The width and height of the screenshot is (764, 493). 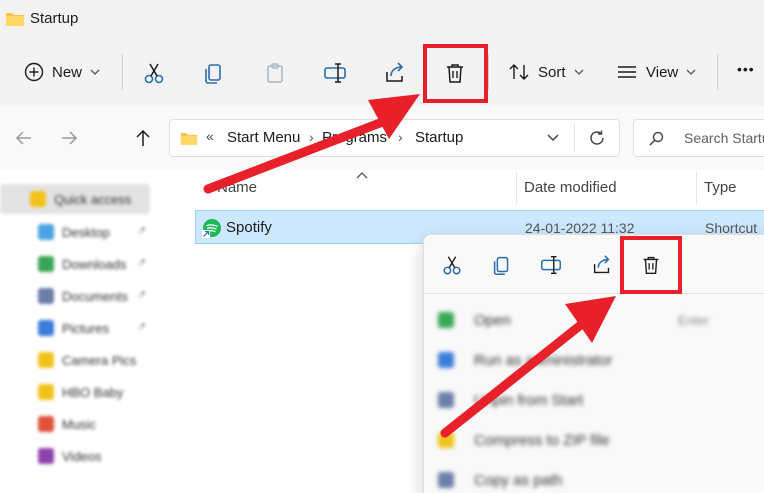 What do you see at coordinates (95, 296) in the screenshot?
I see `sidebar-item-label: Documents` at bounding box center [95, 296].